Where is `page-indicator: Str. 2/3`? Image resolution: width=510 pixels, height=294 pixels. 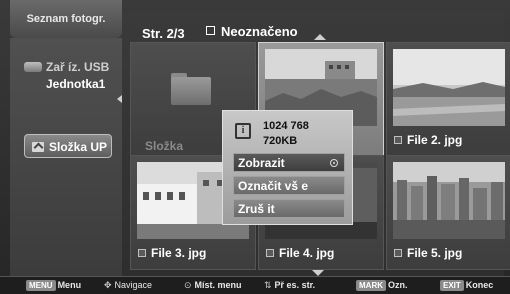 page-indicator: Str. 2/3 is located at coordinates (163, 33).